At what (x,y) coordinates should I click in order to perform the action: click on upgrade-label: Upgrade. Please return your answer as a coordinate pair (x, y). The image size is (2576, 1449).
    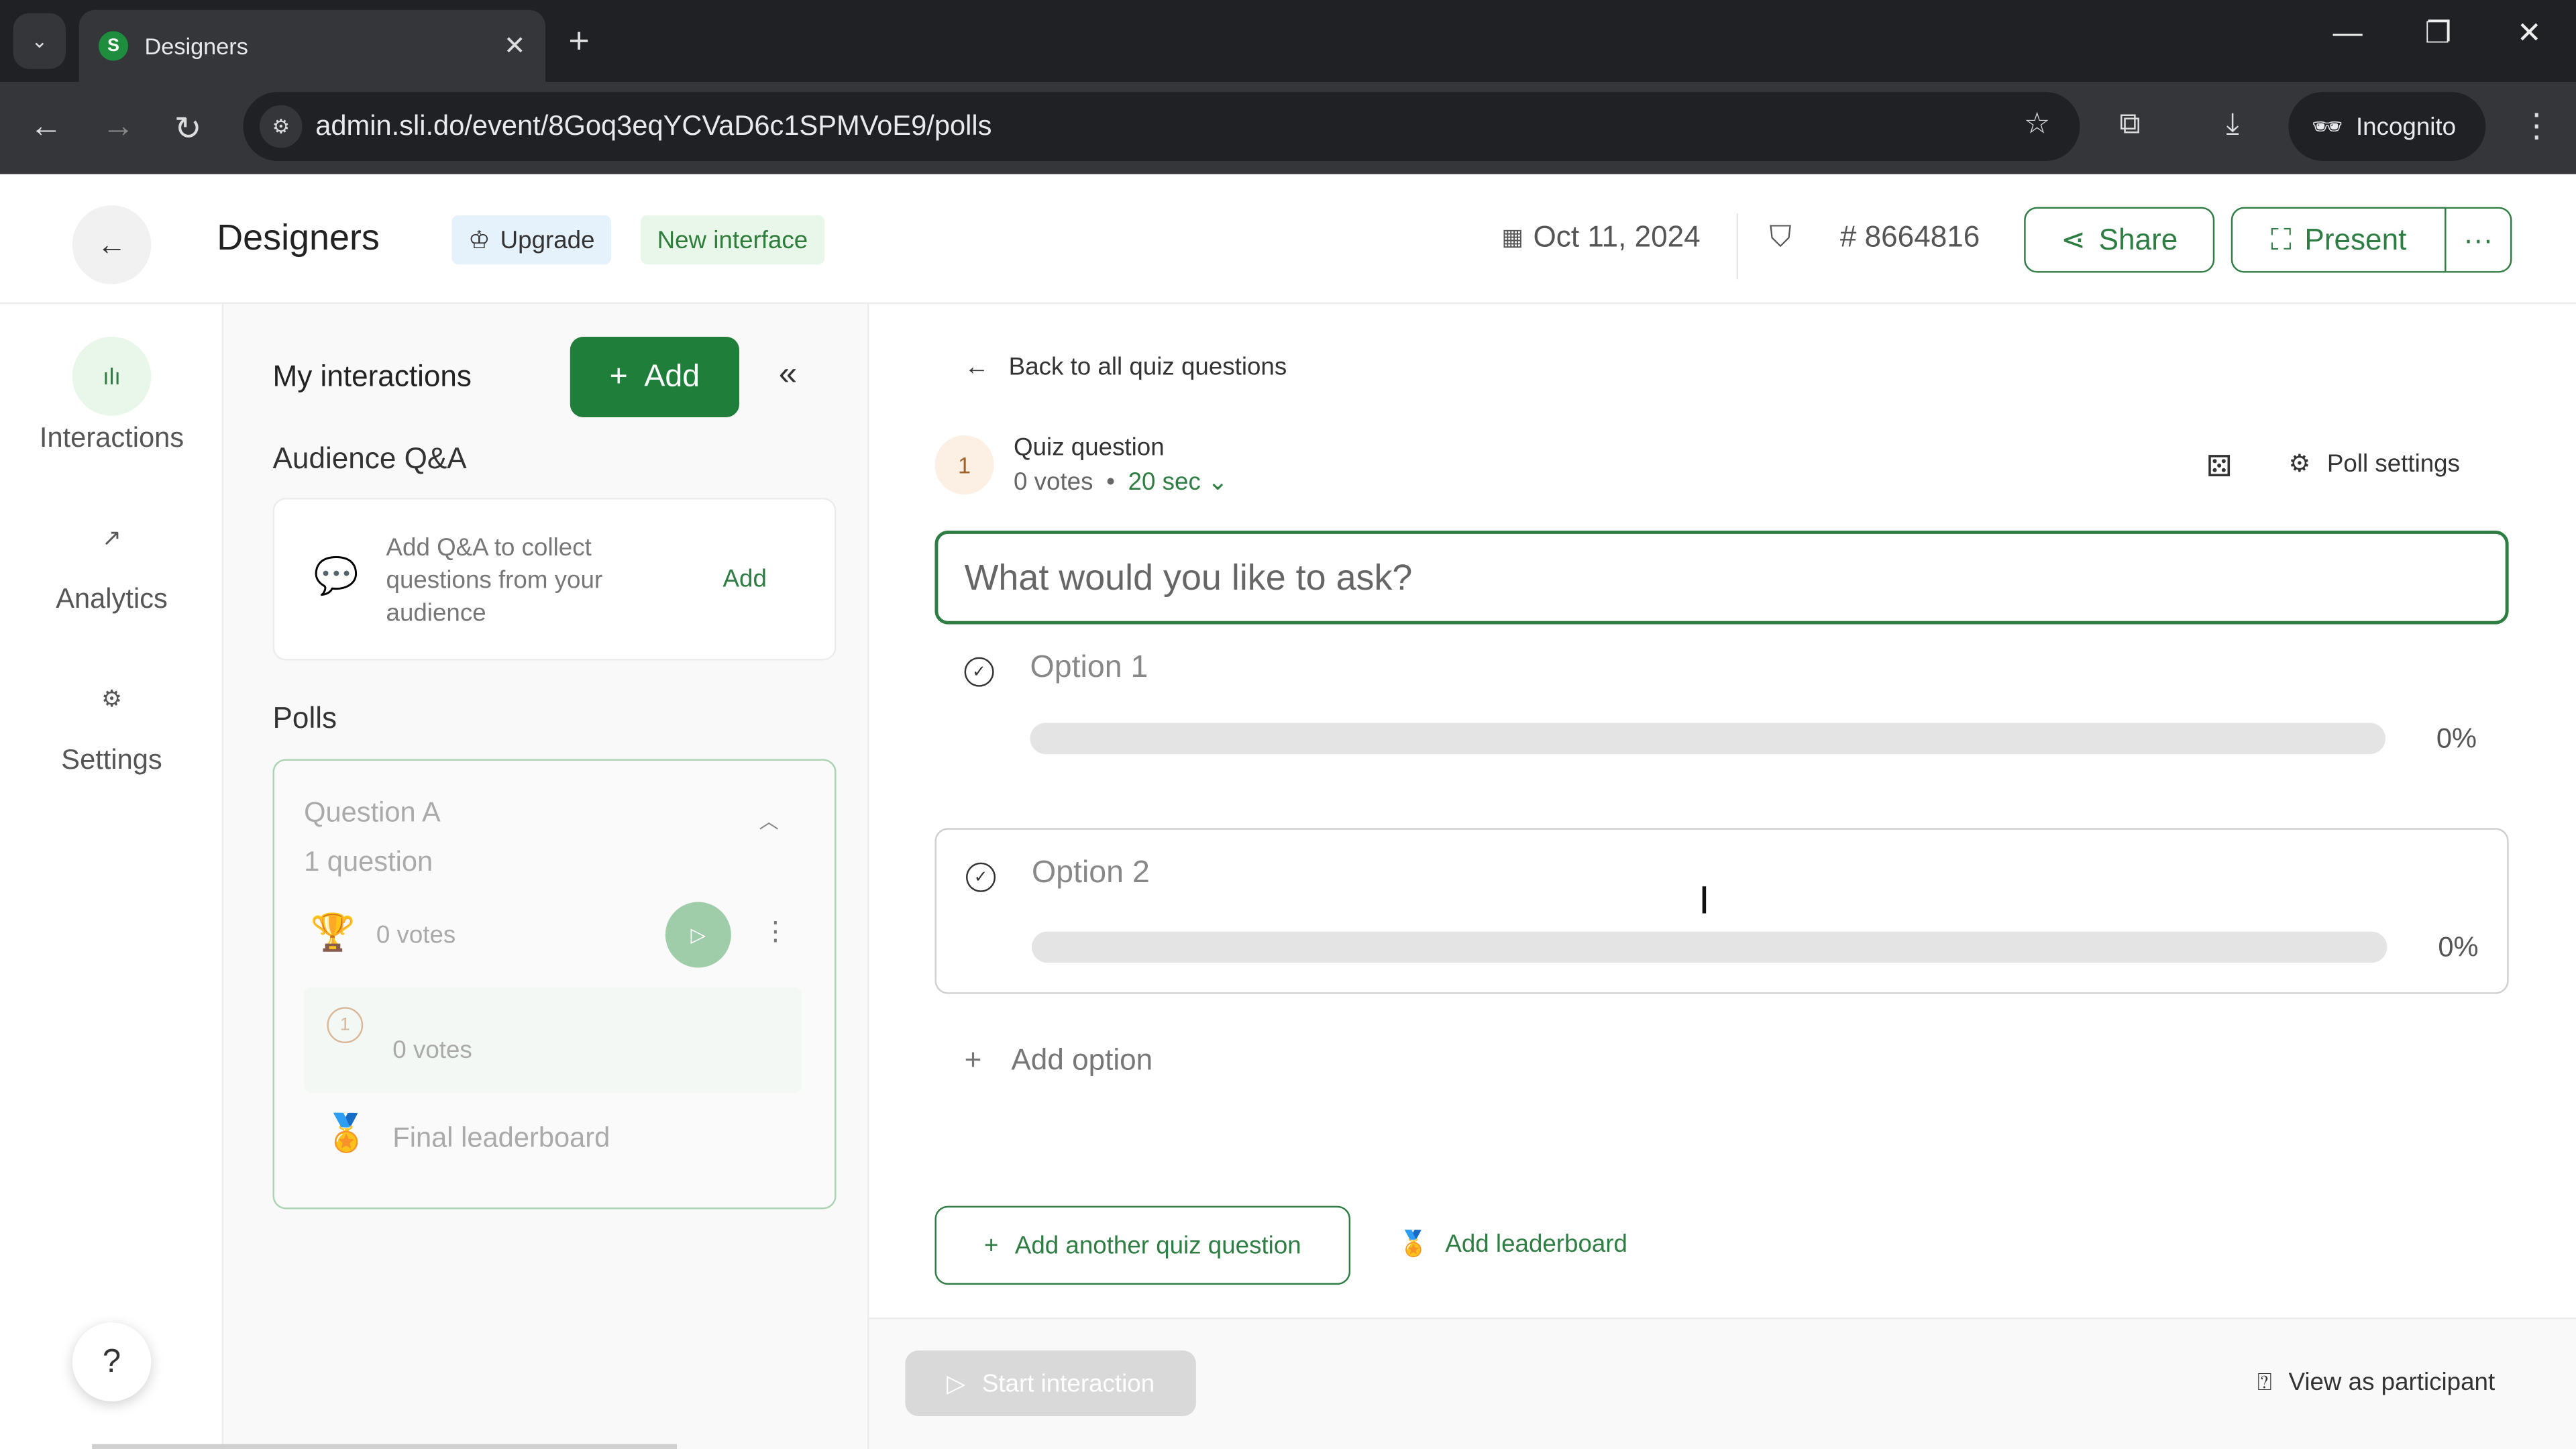
    Looking at the image, I should click on (547, 239).